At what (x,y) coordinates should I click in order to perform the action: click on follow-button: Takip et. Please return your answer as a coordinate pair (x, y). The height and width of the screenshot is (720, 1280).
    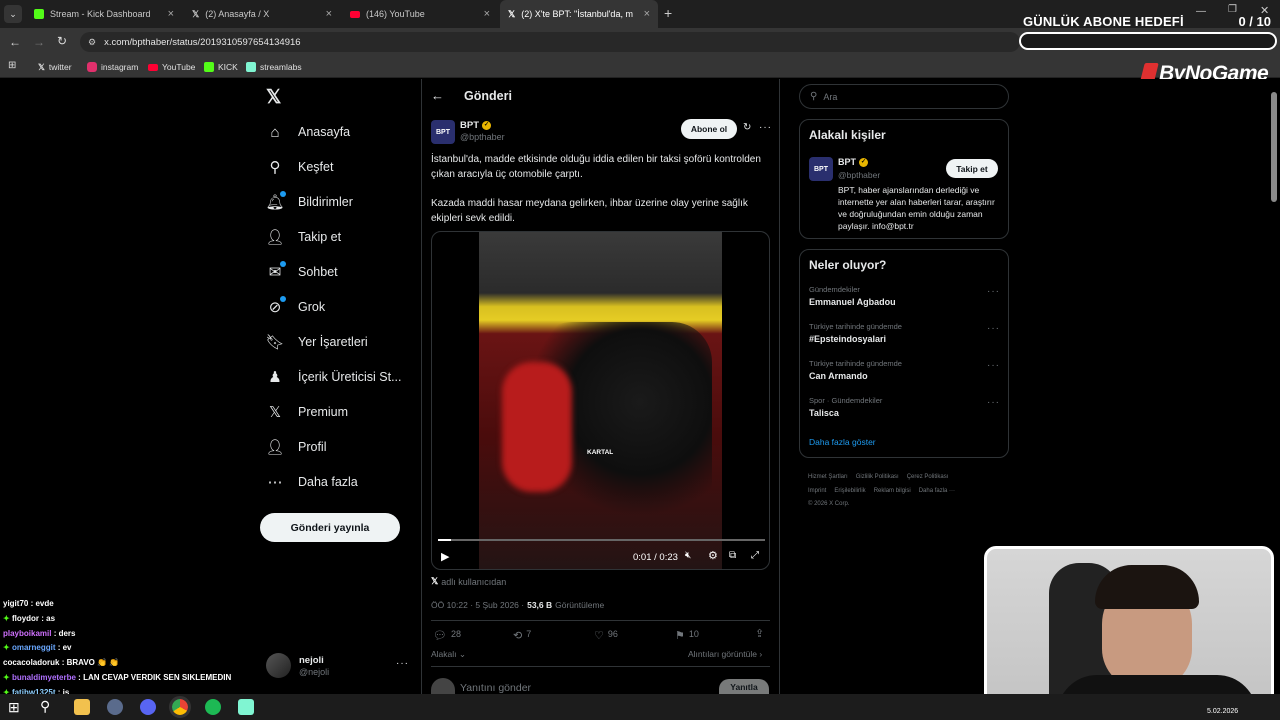
    Looking at the image, I should click on (972, 168).